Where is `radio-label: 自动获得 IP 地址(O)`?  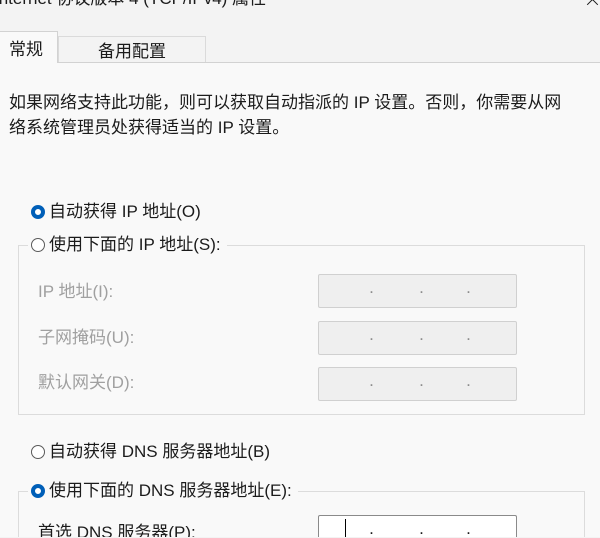 radio-label: 自动获得 IP 地址(O) is located at coordinates (125, 211).